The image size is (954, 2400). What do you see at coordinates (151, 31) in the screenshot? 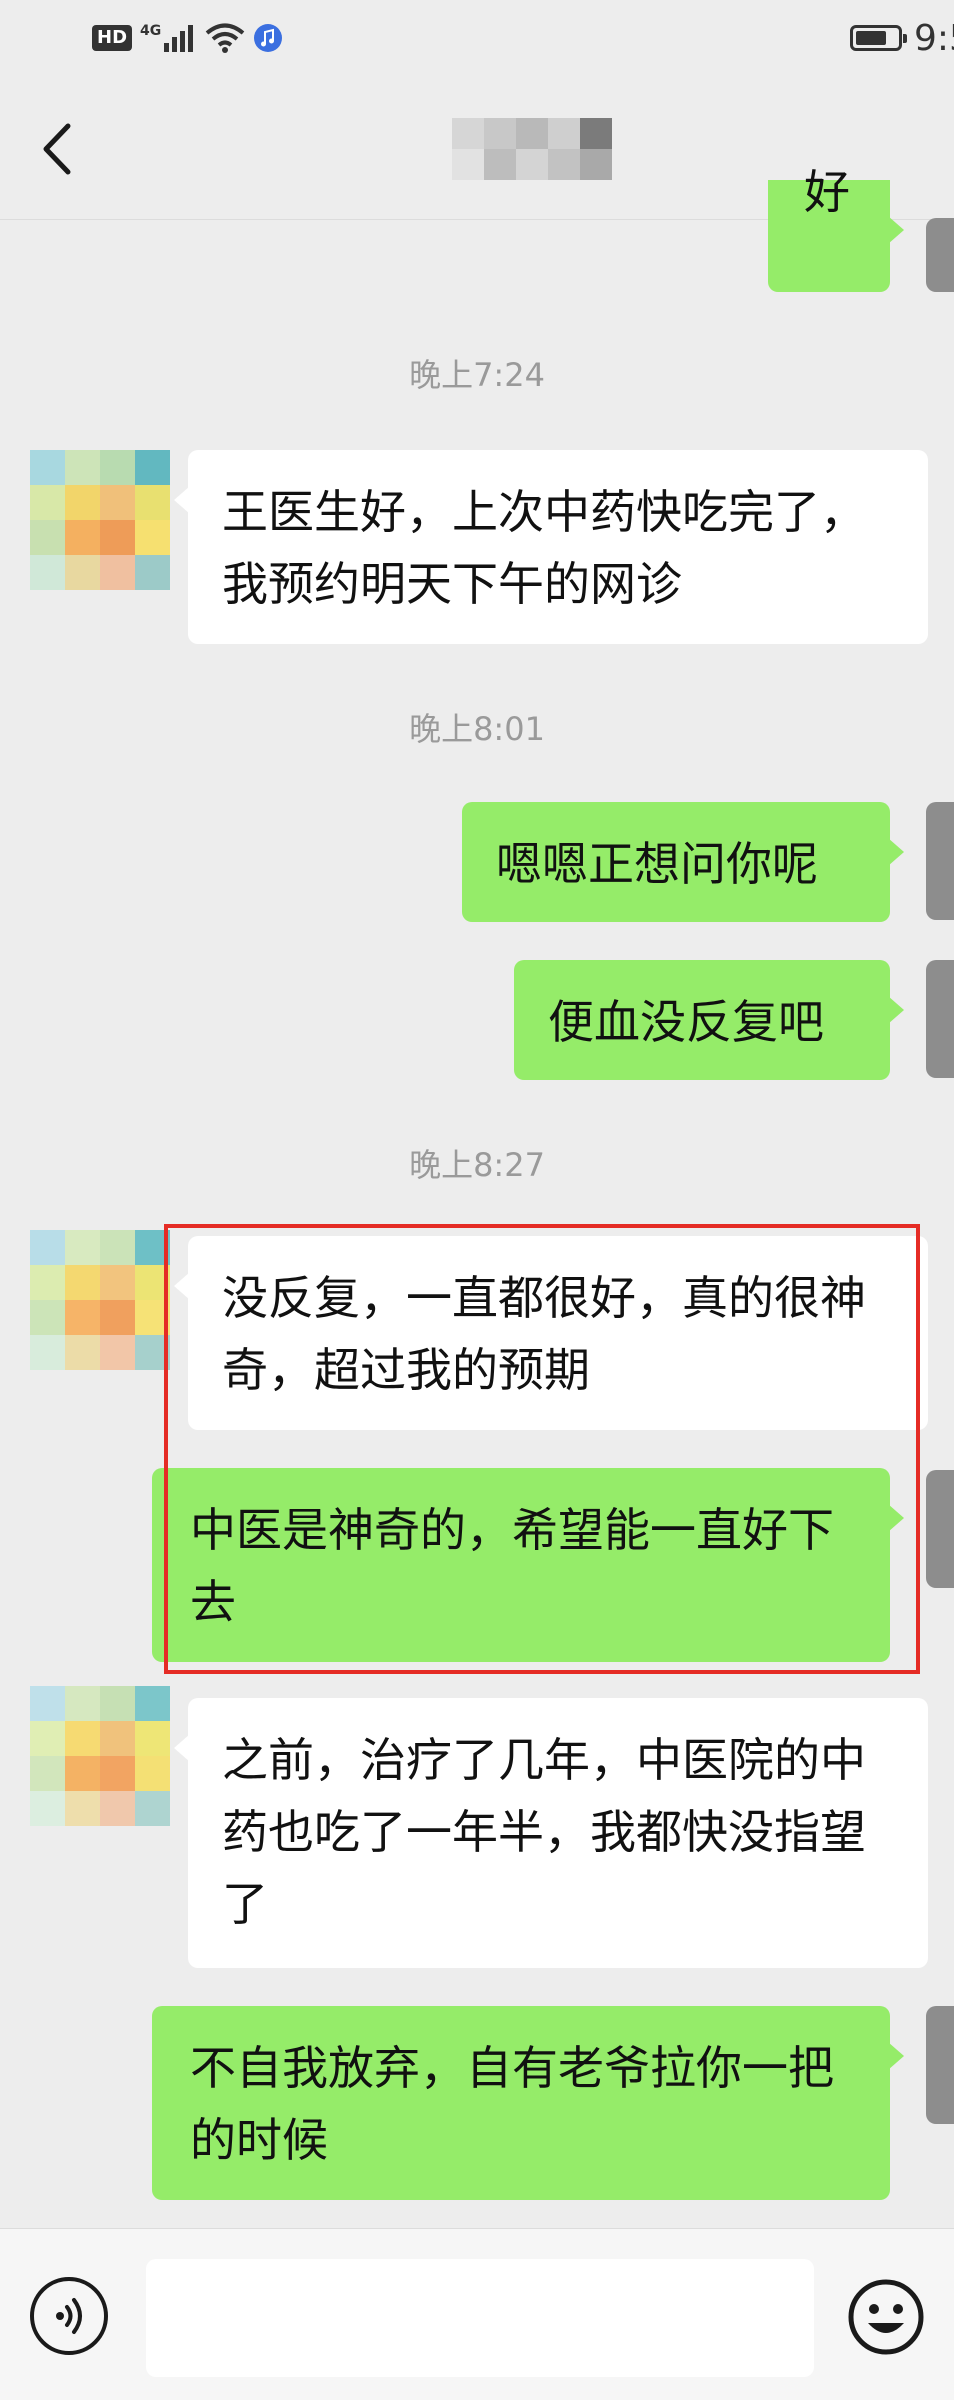
I see `network-type-label: 4G` at bounding box center [151, 31].